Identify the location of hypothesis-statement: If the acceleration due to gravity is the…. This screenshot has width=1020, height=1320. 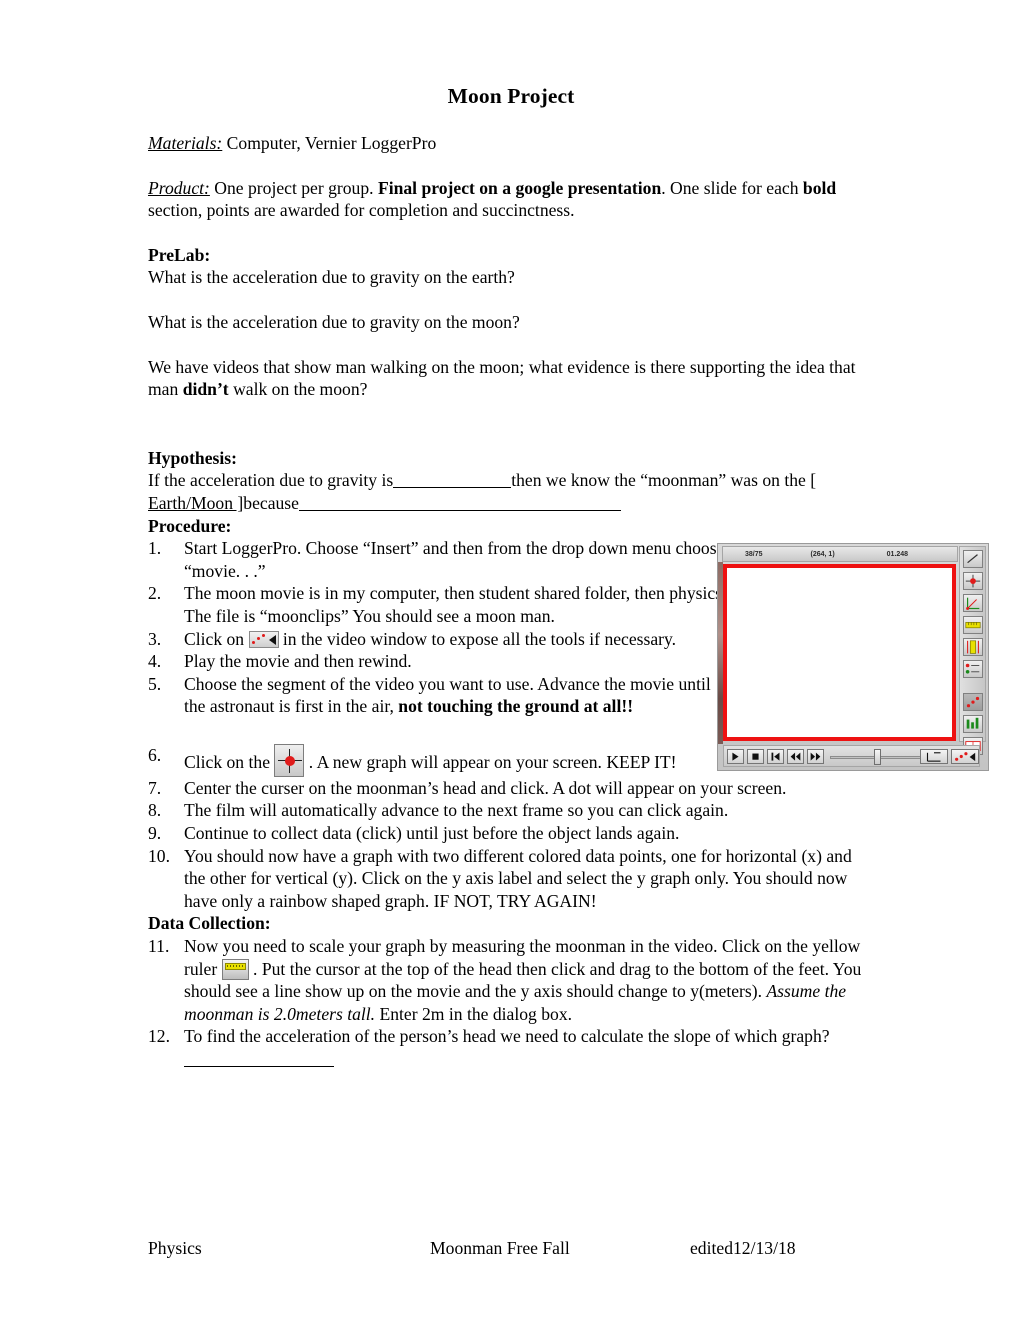
(511, 491).